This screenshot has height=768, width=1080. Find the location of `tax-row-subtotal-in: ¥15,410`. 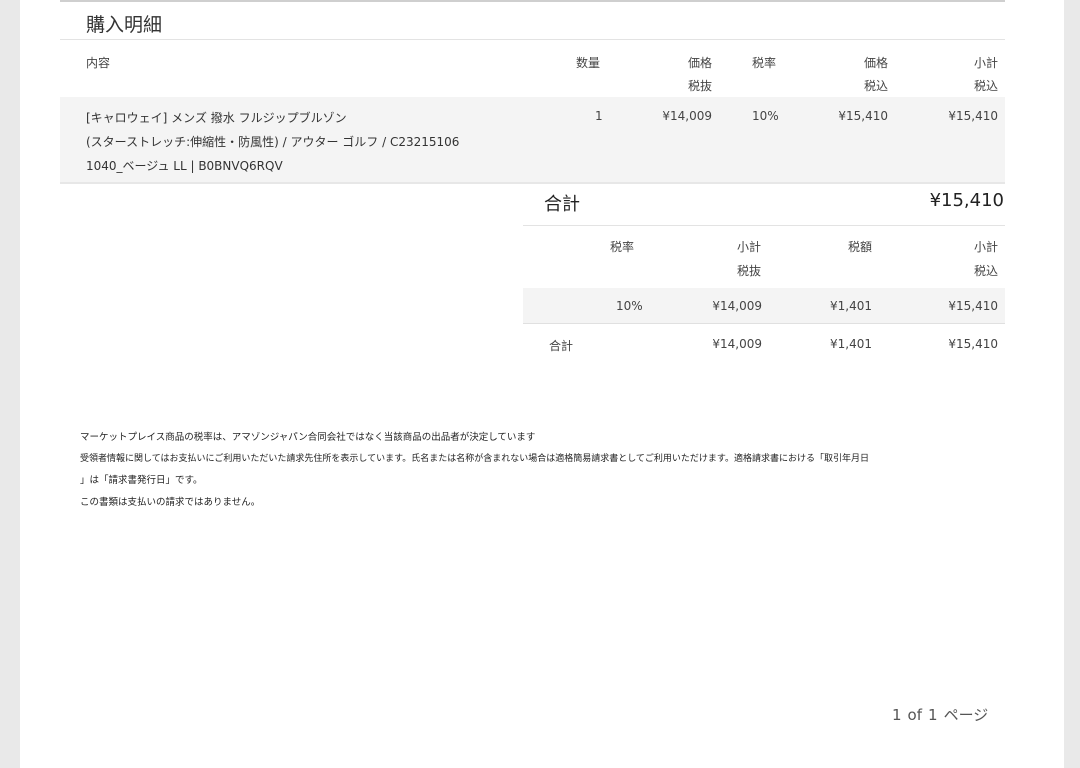

tax-row-subtotal-in: ¥15,410 is located at coordinates (973, 306).